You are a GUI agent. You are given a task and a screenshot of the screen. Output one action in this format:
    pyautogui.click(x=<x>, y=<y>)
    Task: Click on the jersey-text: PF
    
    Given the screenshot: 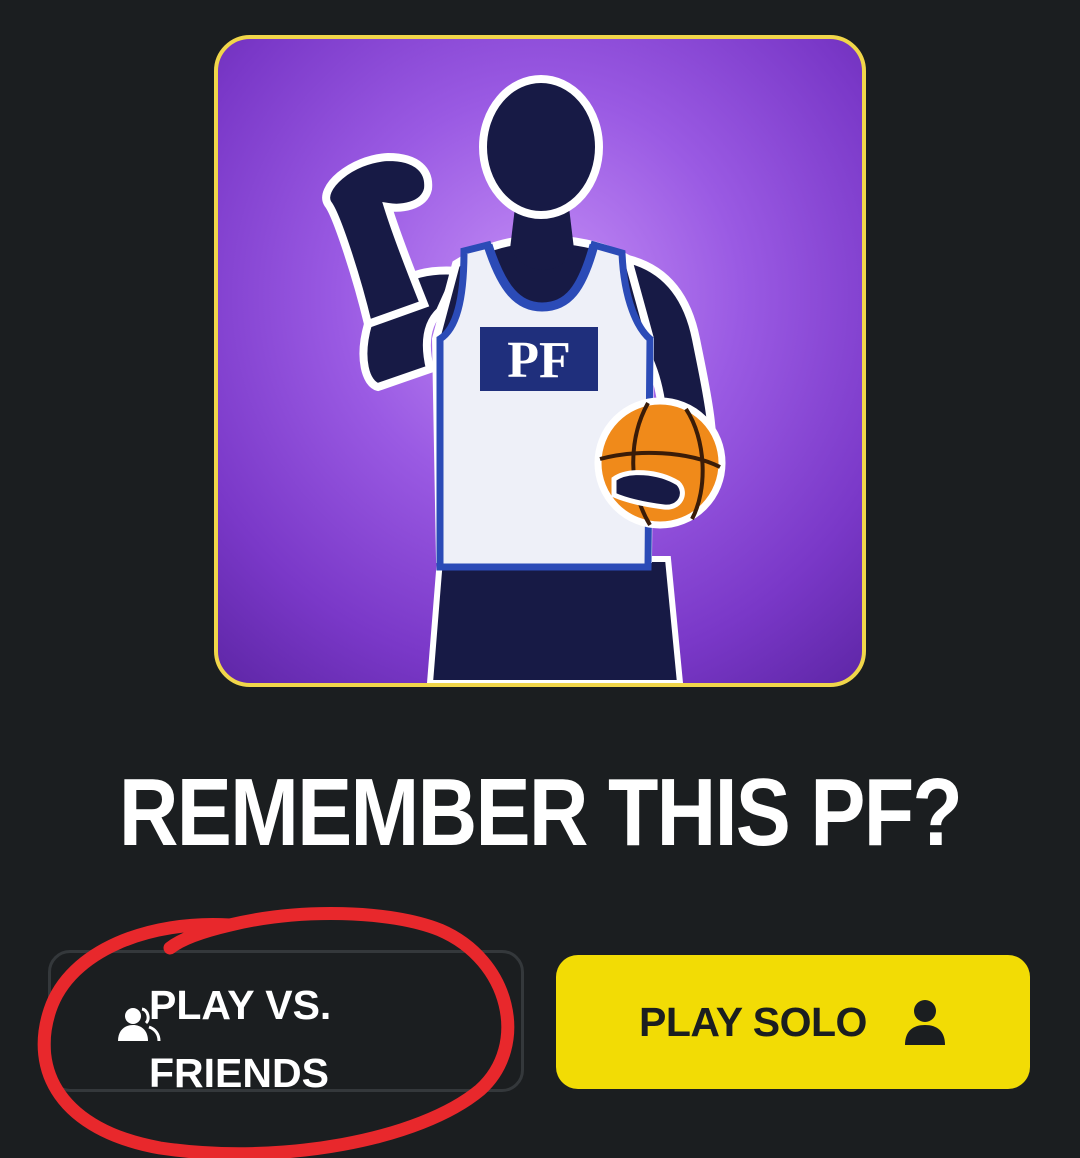 What is the action you would take?
    pyautogui.click(x=539, y=360)
    